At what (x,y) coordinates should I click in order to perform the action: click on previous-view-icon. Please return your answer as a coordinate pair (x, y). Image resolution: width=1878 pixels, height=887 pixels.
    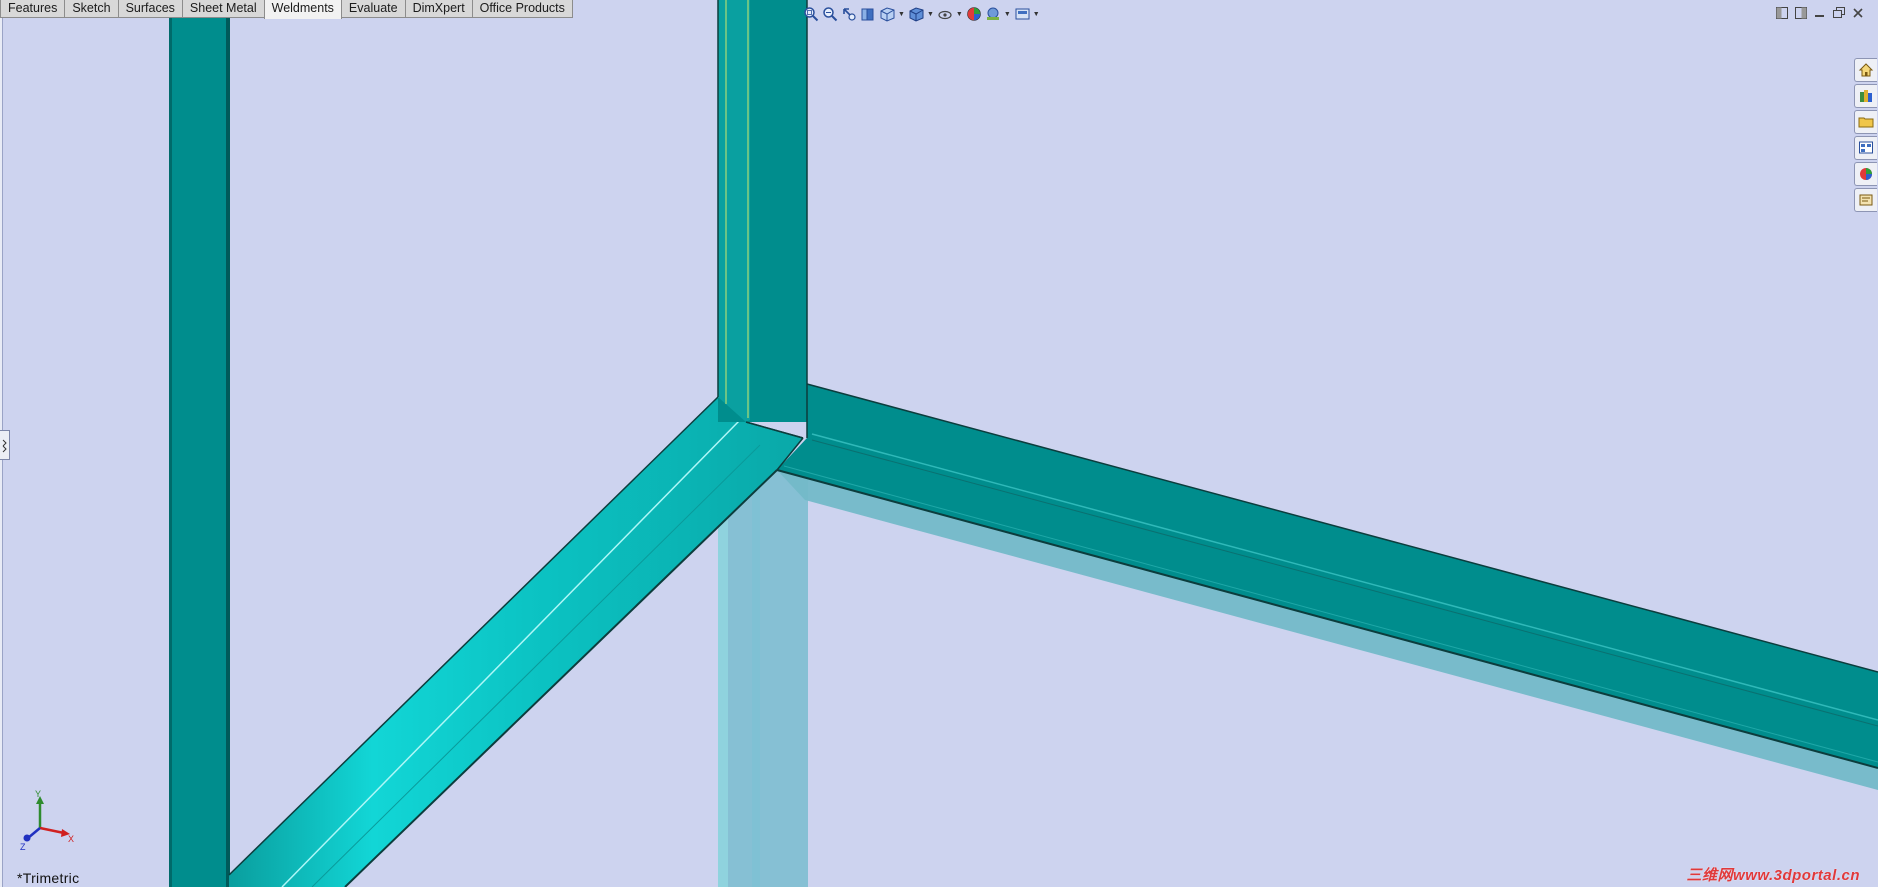
    Looking at the image, I should click on (849, 14).